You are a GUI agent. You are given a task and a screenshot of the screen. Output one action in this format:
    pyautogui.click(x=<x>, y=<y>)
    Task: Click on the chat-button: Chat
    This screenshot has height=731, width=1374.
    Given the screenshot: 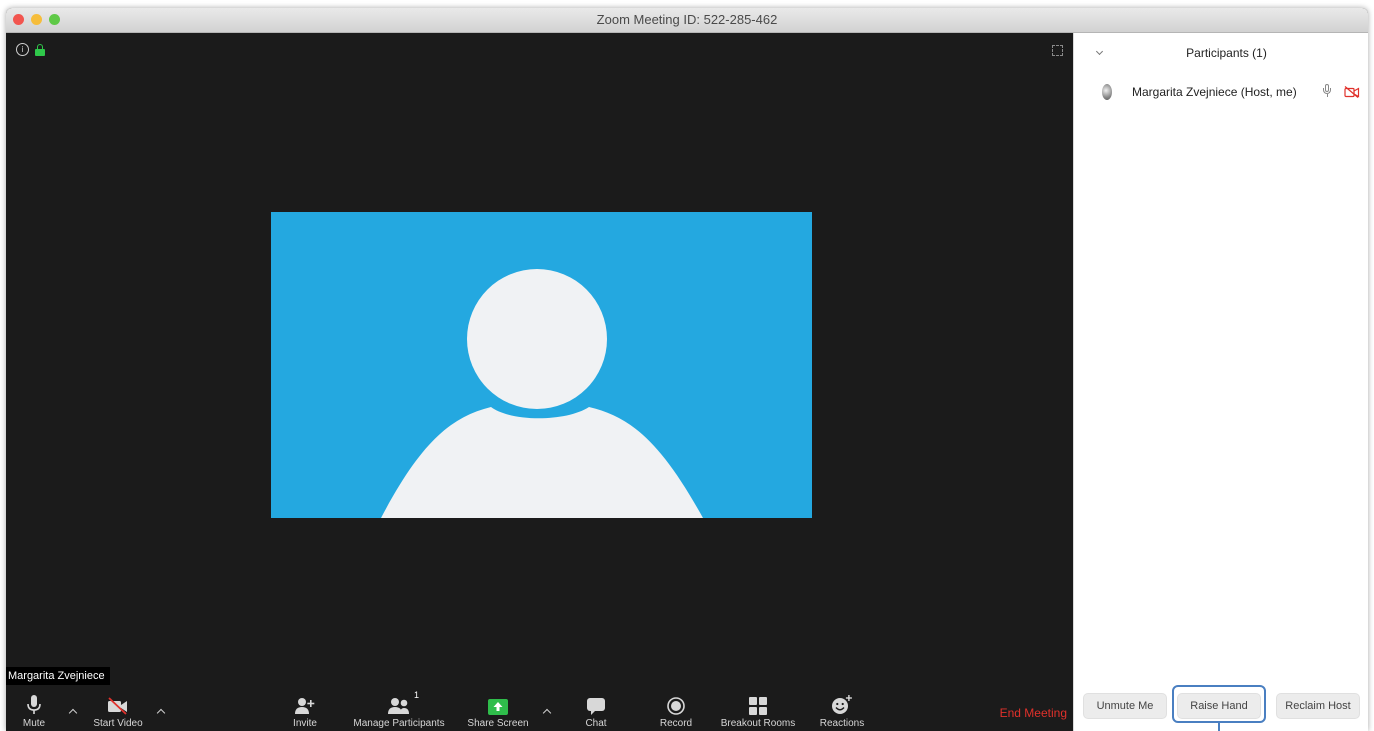 What is the action you would take?
    pyautogui.click(x=596, y=711)
    